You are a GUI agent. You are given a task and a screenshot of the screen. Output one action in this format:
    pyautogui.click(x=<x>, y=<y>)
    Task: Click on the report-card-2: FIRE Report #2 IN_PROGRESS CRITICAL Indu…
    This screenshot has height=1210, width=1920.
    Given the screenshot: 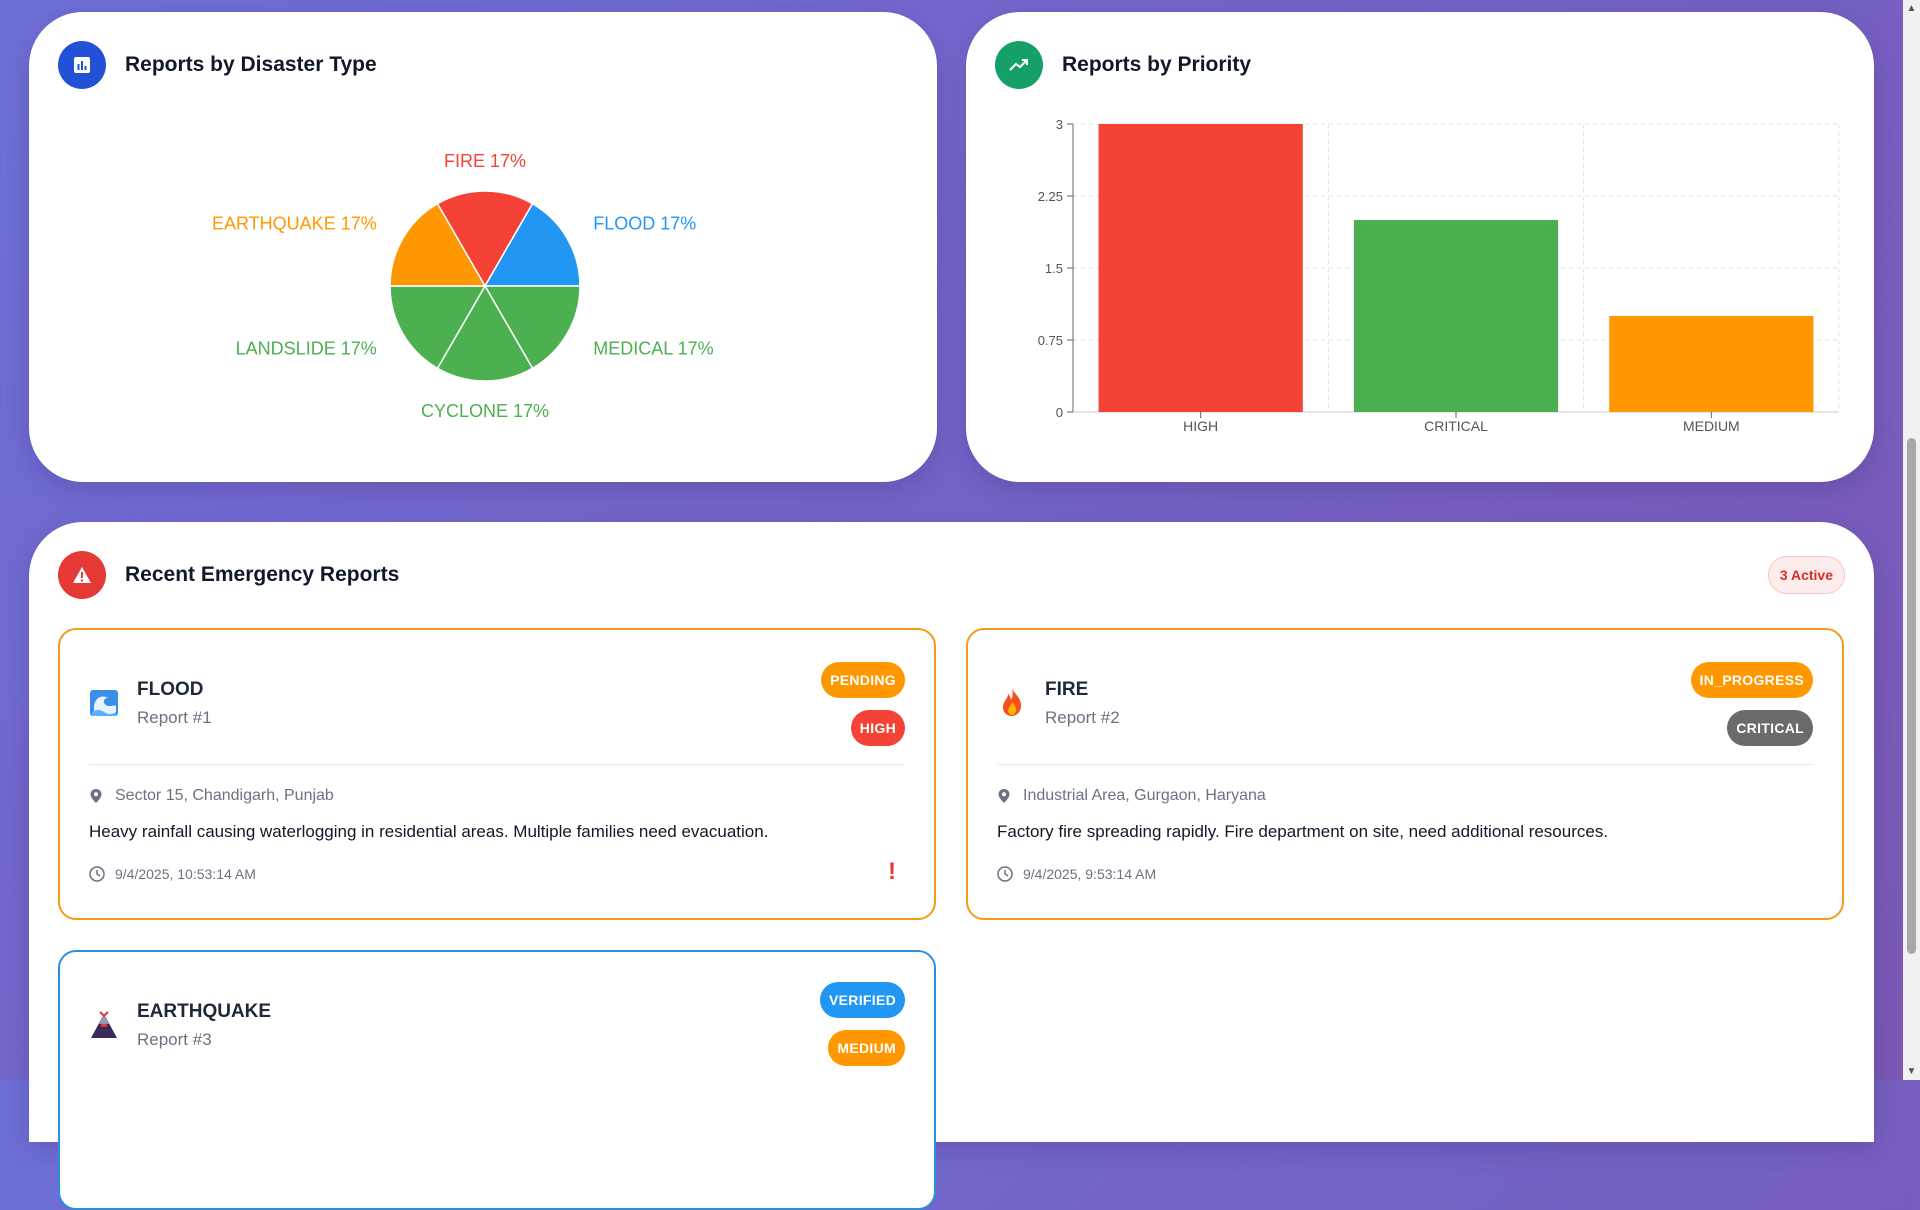 What is the action you would take?
    pyautogui.click(x=1405, y=774)
    